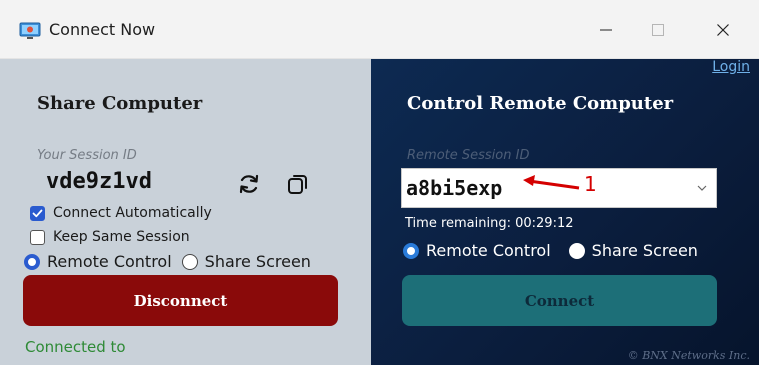 This screenshot has width=759, height=365. I want to click on disconnect-button: Disconnect, so click(180, 300).